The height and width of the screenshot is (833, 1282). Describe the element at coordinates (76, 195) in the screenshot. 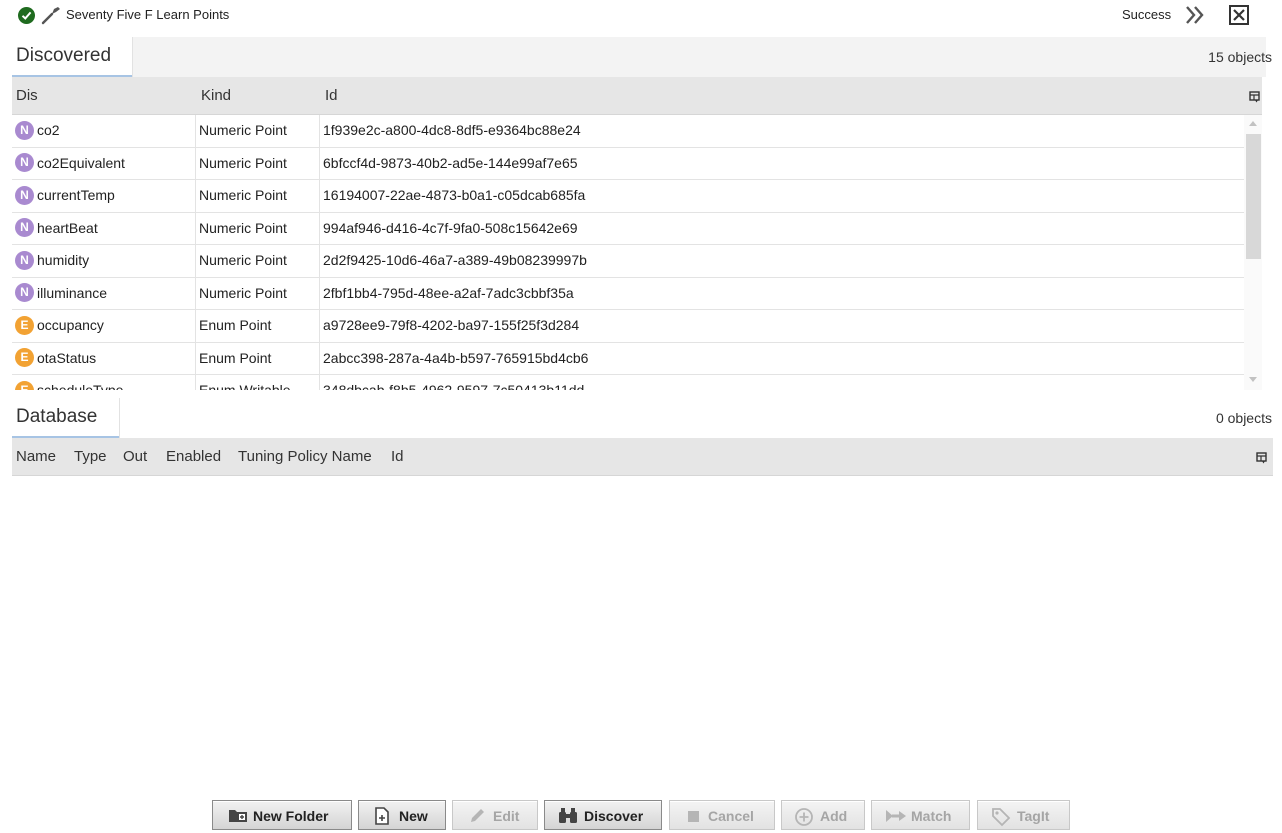

I see `row-dis: currentTemp` at that location.